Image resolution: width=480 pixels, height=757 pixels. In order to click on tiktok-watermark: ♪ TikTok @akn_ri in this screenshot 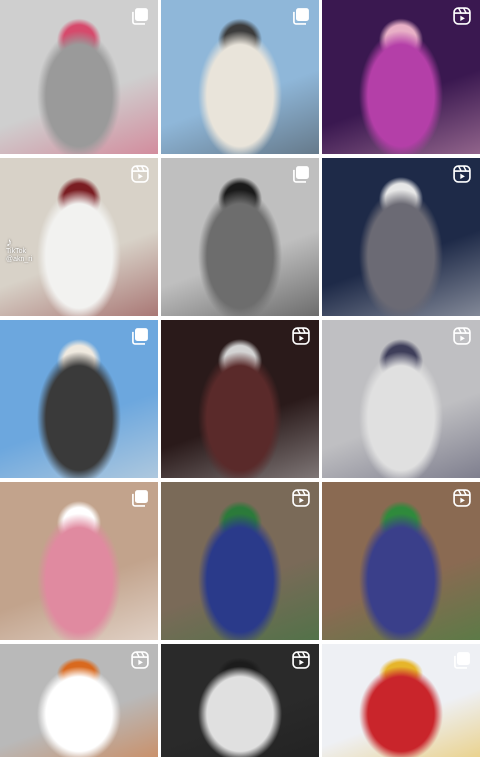, I will do `click(19, 250)`.